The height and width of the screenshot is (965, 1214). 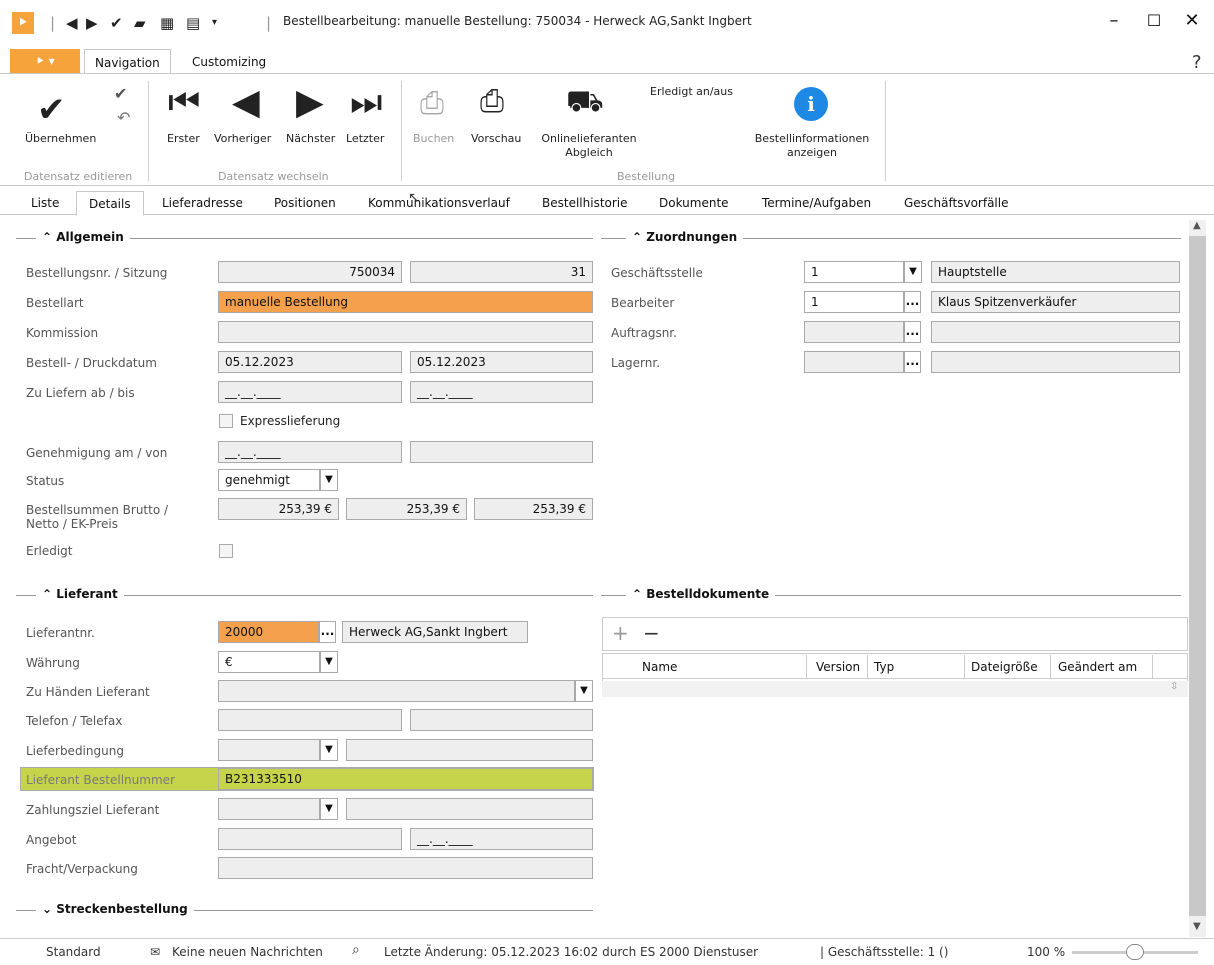 What do you see at coordinates (167, 23) in the screenshot?
I see `calendar-icon: ▦` at bounding box center [167, 23].